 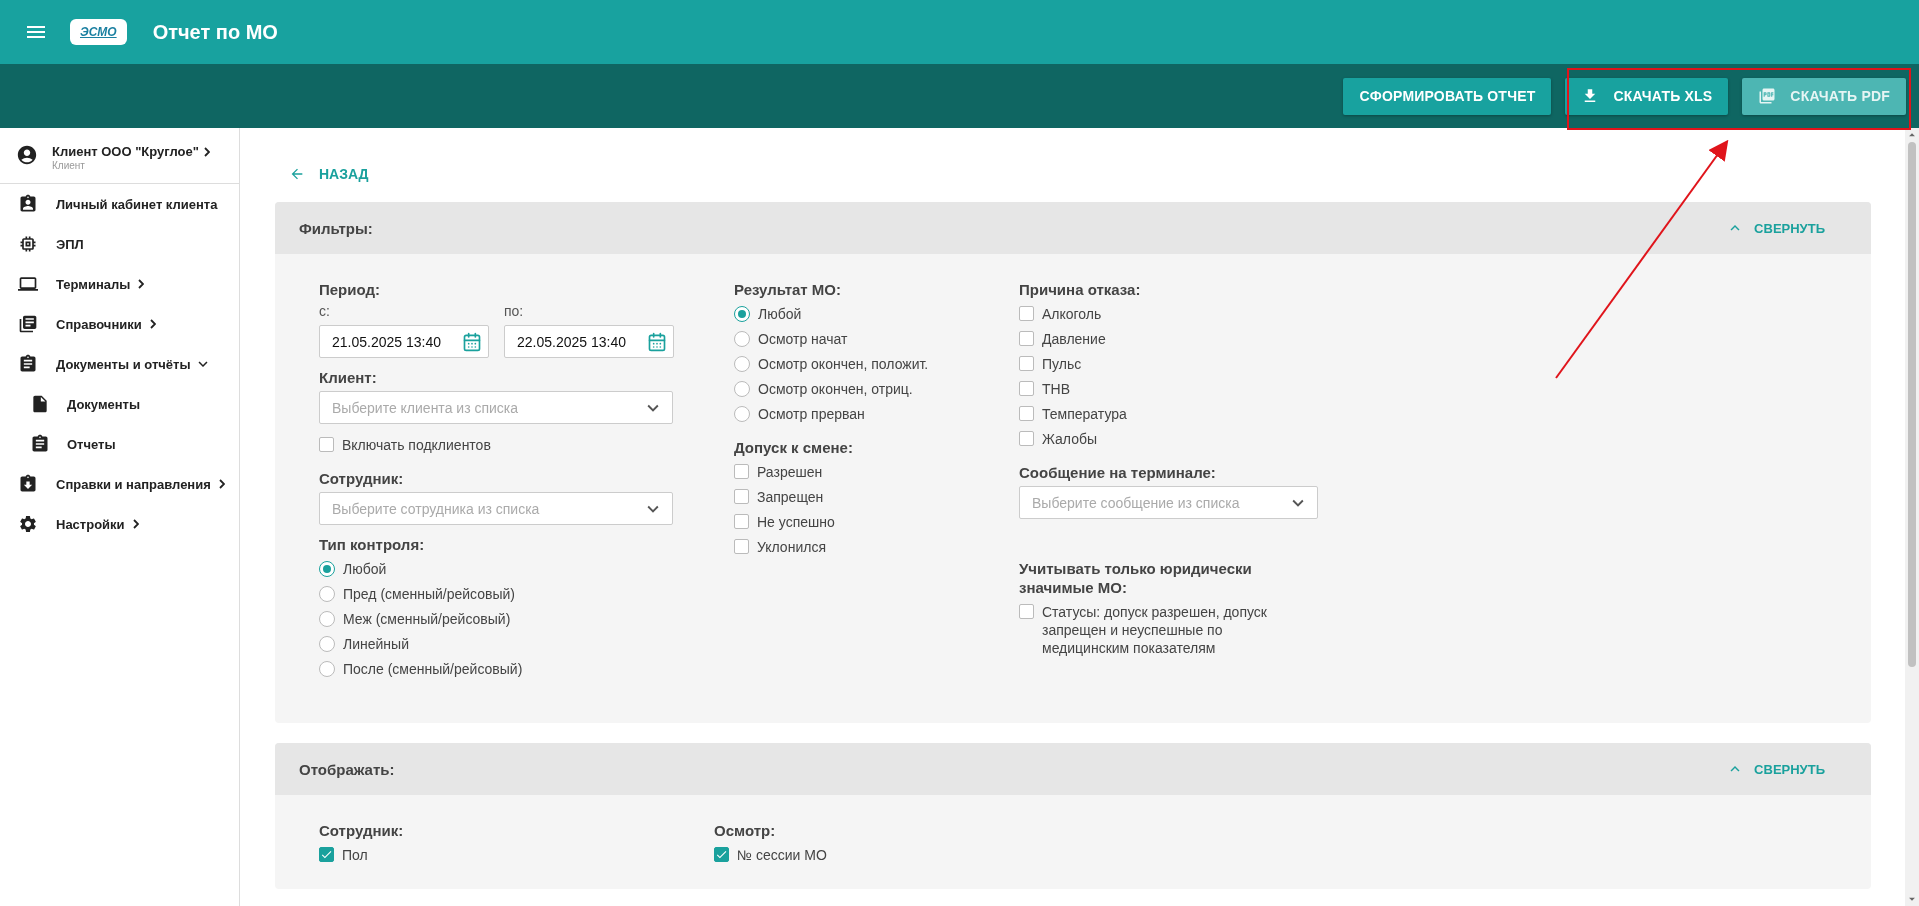 I want to click on radio-option: Осмотр начат, so click(x=846, y=340).